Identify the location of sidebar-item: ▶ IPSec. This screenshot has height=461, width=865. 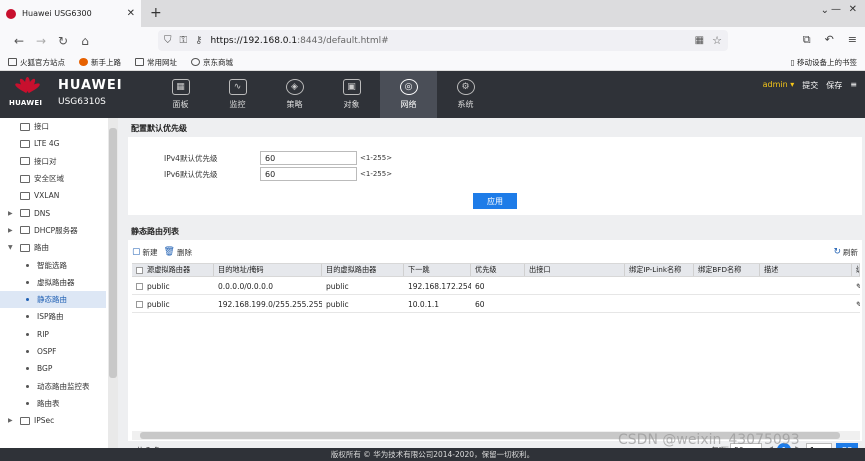
(53, 420).